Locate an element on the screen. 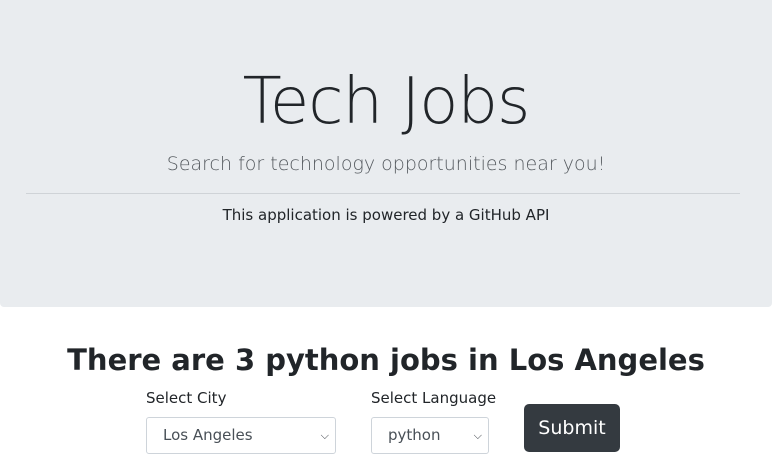 Image resolution: width=772 pixels, height=473 pixels. city-label: Select City is located at coordinates (186, 398).